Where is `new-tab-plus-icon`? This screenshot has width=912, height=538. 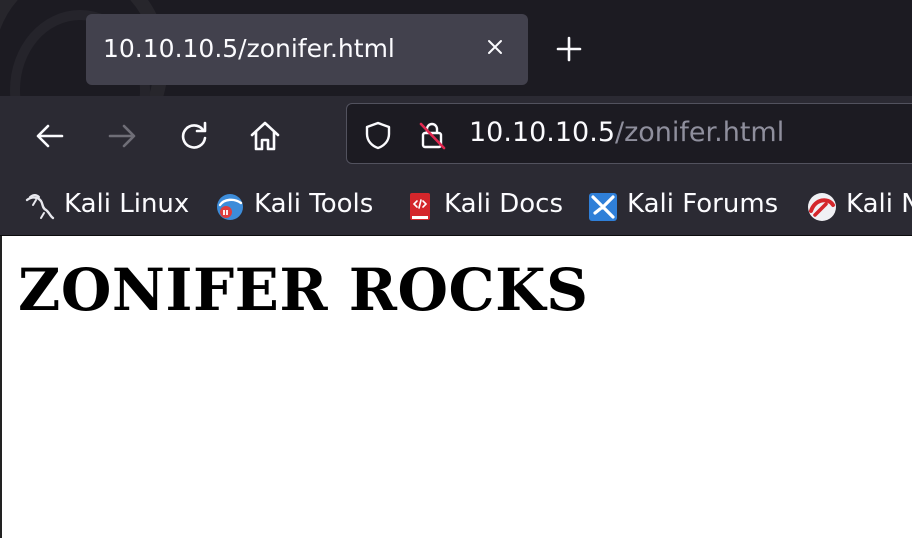 new-tab-plus-icon is located at coordinates (569, 49).